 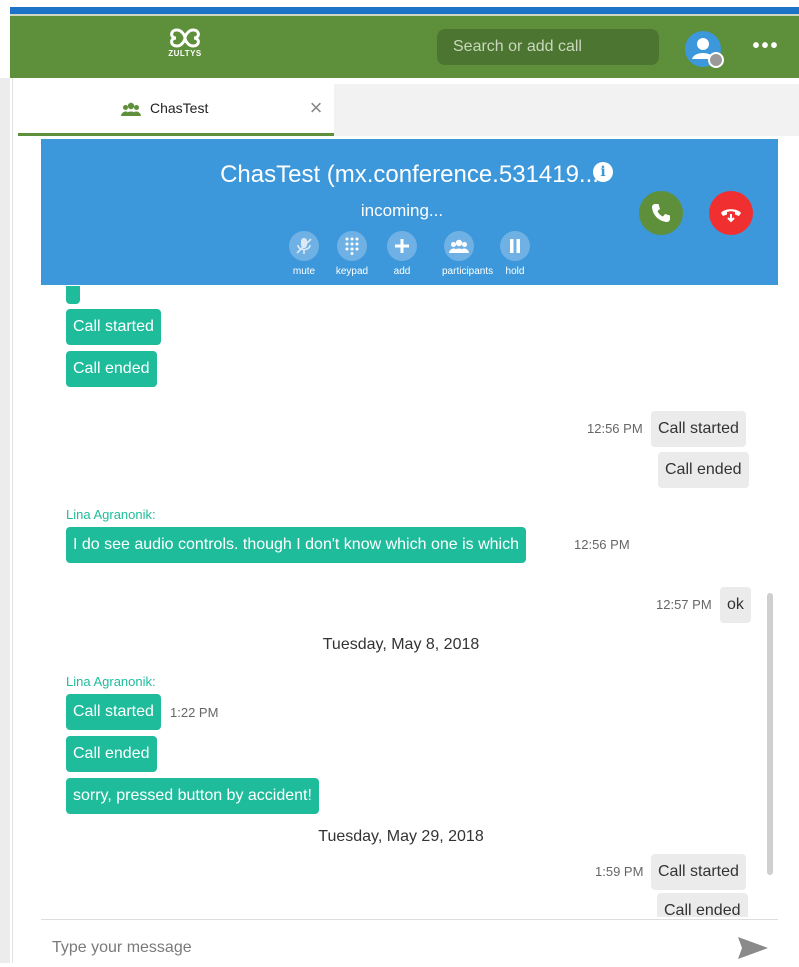 I want to click on participants-label: participants, so click(x=468, y=271).